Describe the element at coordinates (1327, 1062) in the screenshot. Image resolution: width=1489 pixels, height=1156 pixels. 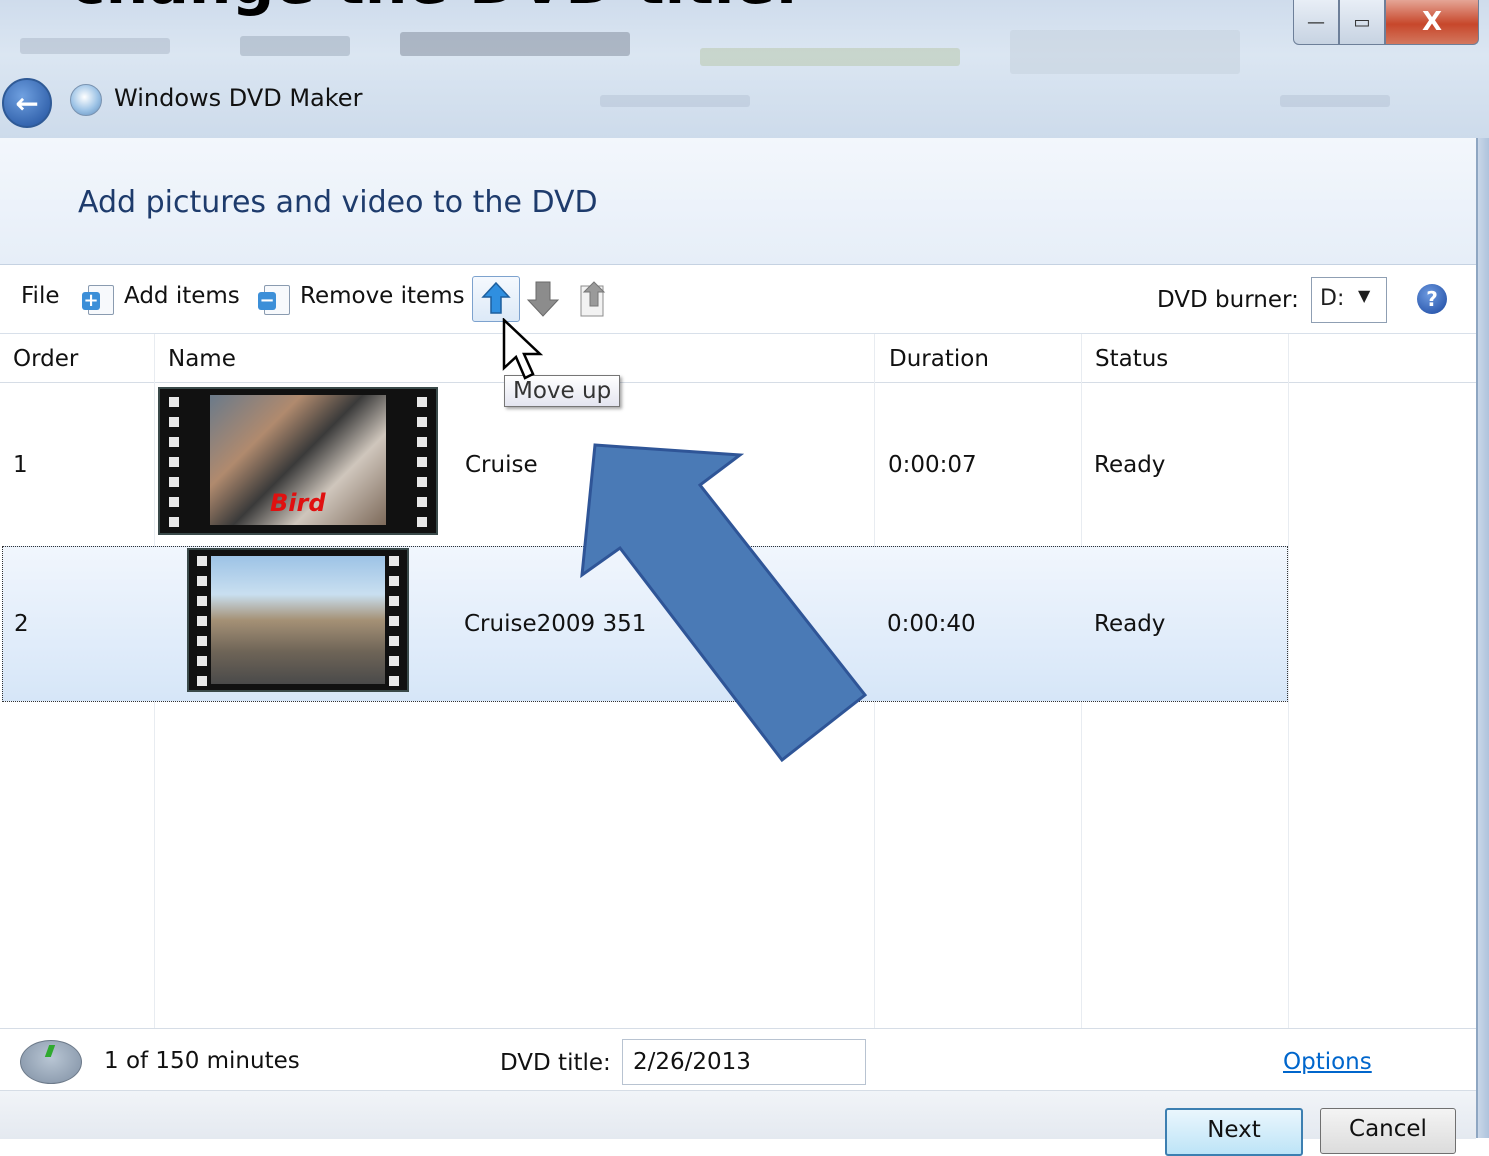
I see `options-link: Options` at that location.